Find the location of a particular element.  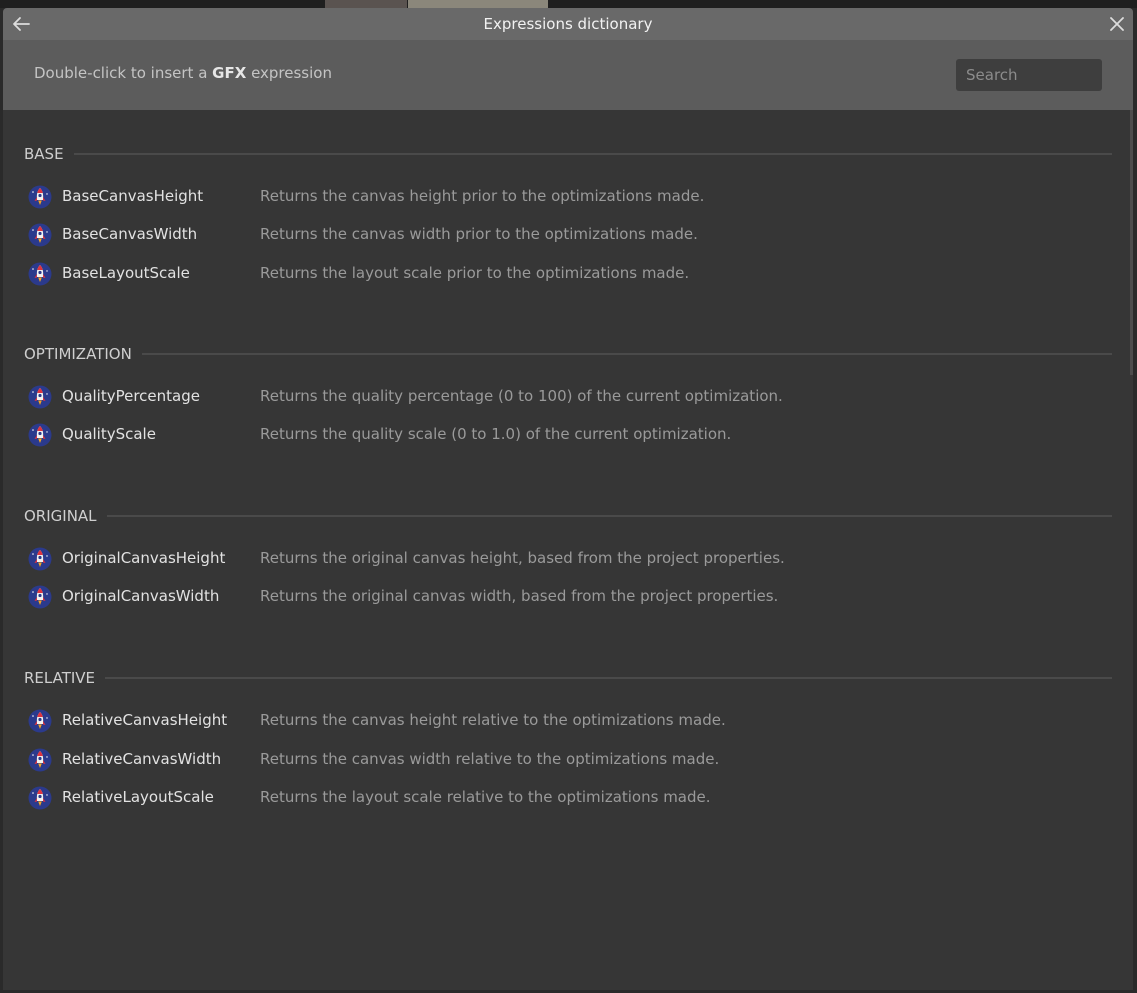

section-header: RELATIVE is located at coordinates (568, 678).